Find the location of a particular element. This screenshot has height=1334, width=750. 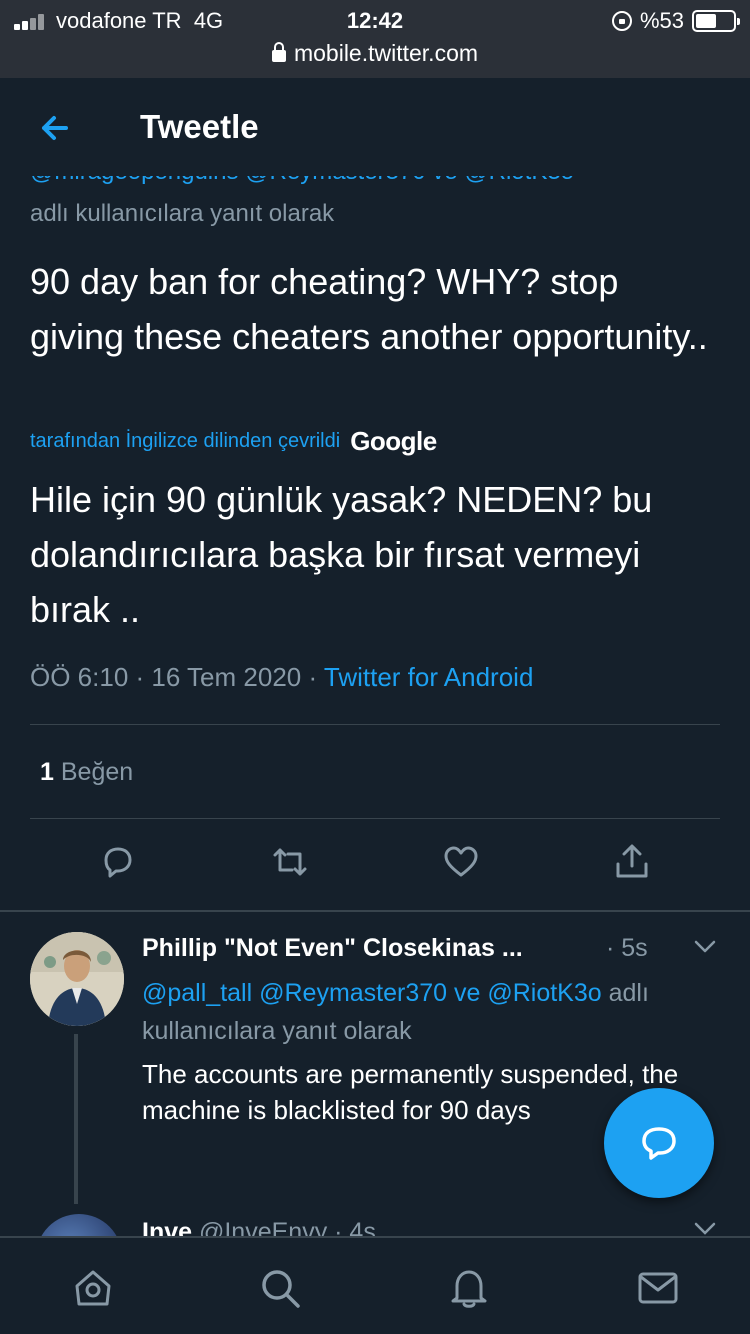

compose-reply-button is located at coordinates (659, 1143).